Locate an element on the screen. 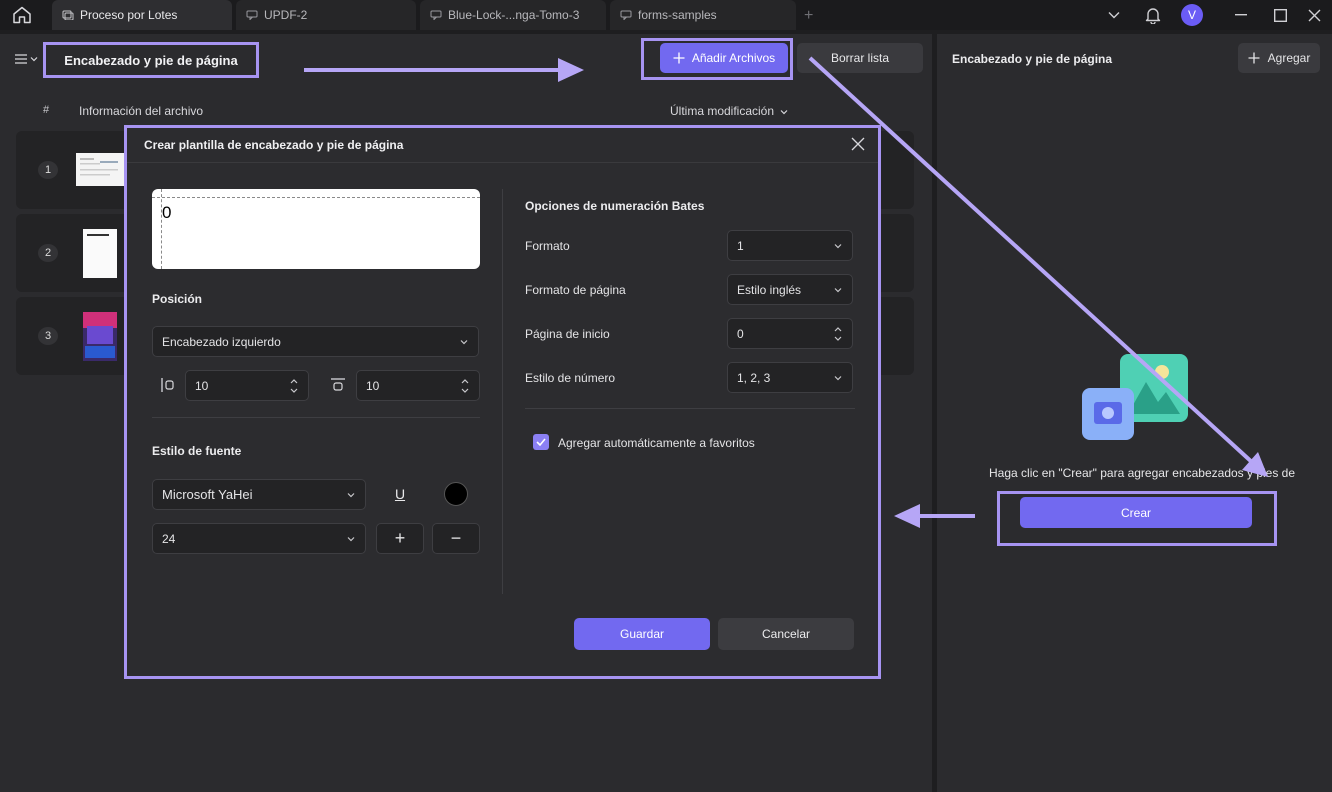 Image resolution: width=1332 pixels, height=792 pixels. home-icon is located at coordinates (22, 15).